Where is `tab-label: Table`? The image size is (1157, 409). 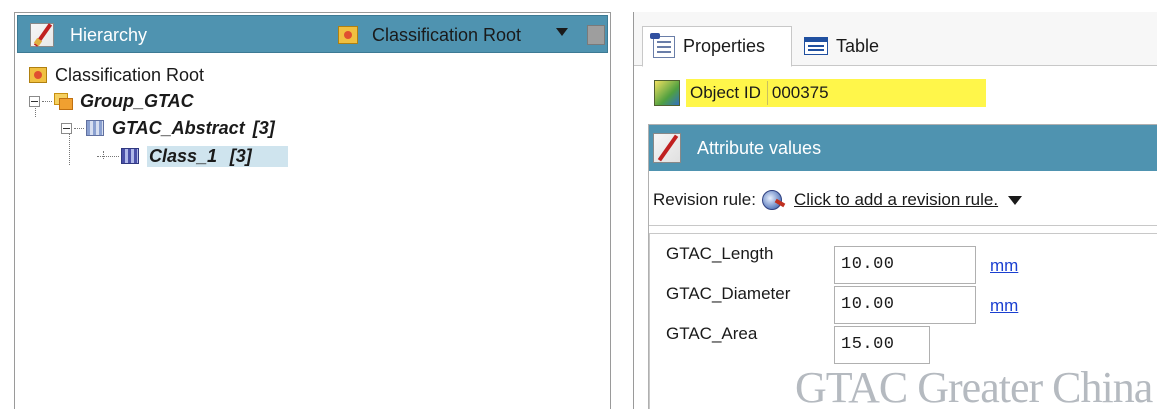
tab-label: Table is located at coordinates (858, 45).